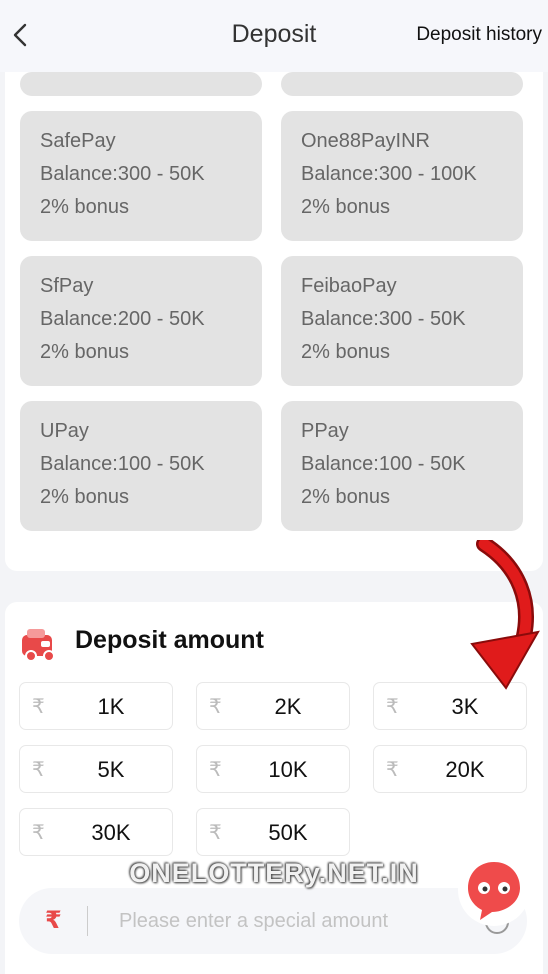  I want to click on amount-option-button: ₹ 20K, so click(450, 769).